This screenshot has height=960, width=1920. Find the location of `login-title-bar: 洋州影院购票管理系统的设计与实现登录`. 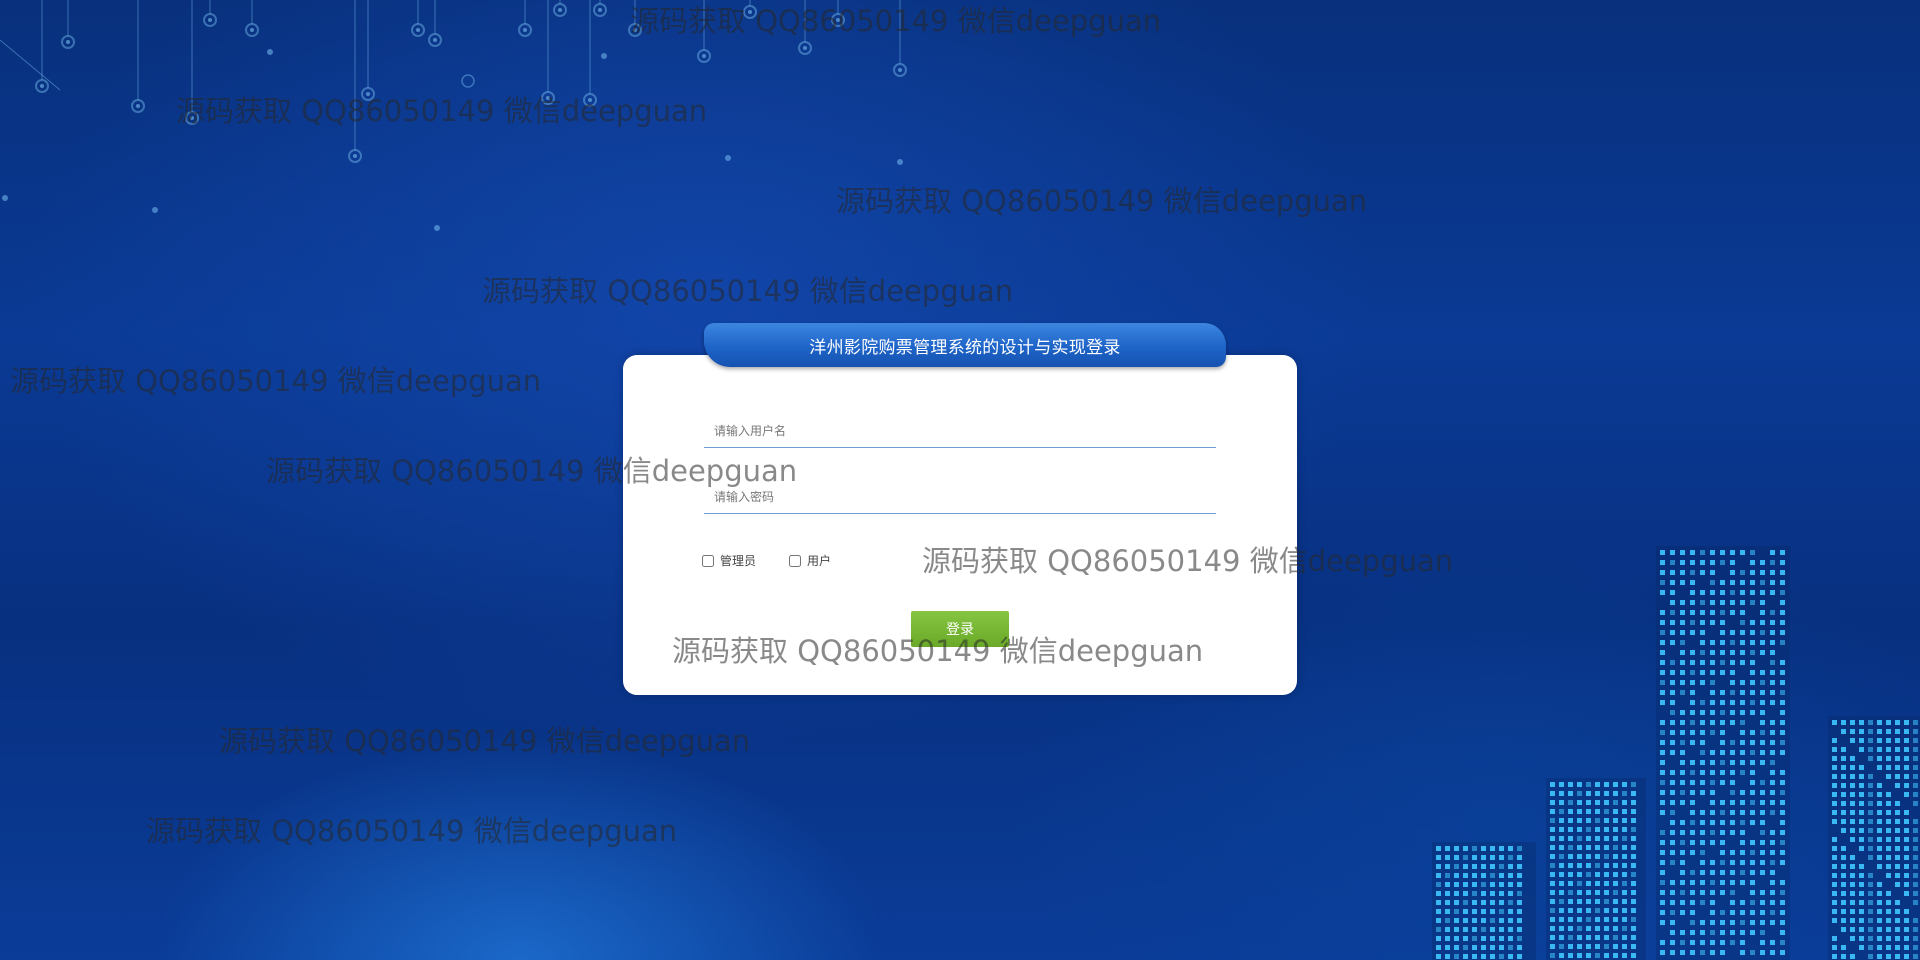

login-title-bar: 洋州影院购票管理系统的设计与实现登录 is located at coordinates (965, 345).